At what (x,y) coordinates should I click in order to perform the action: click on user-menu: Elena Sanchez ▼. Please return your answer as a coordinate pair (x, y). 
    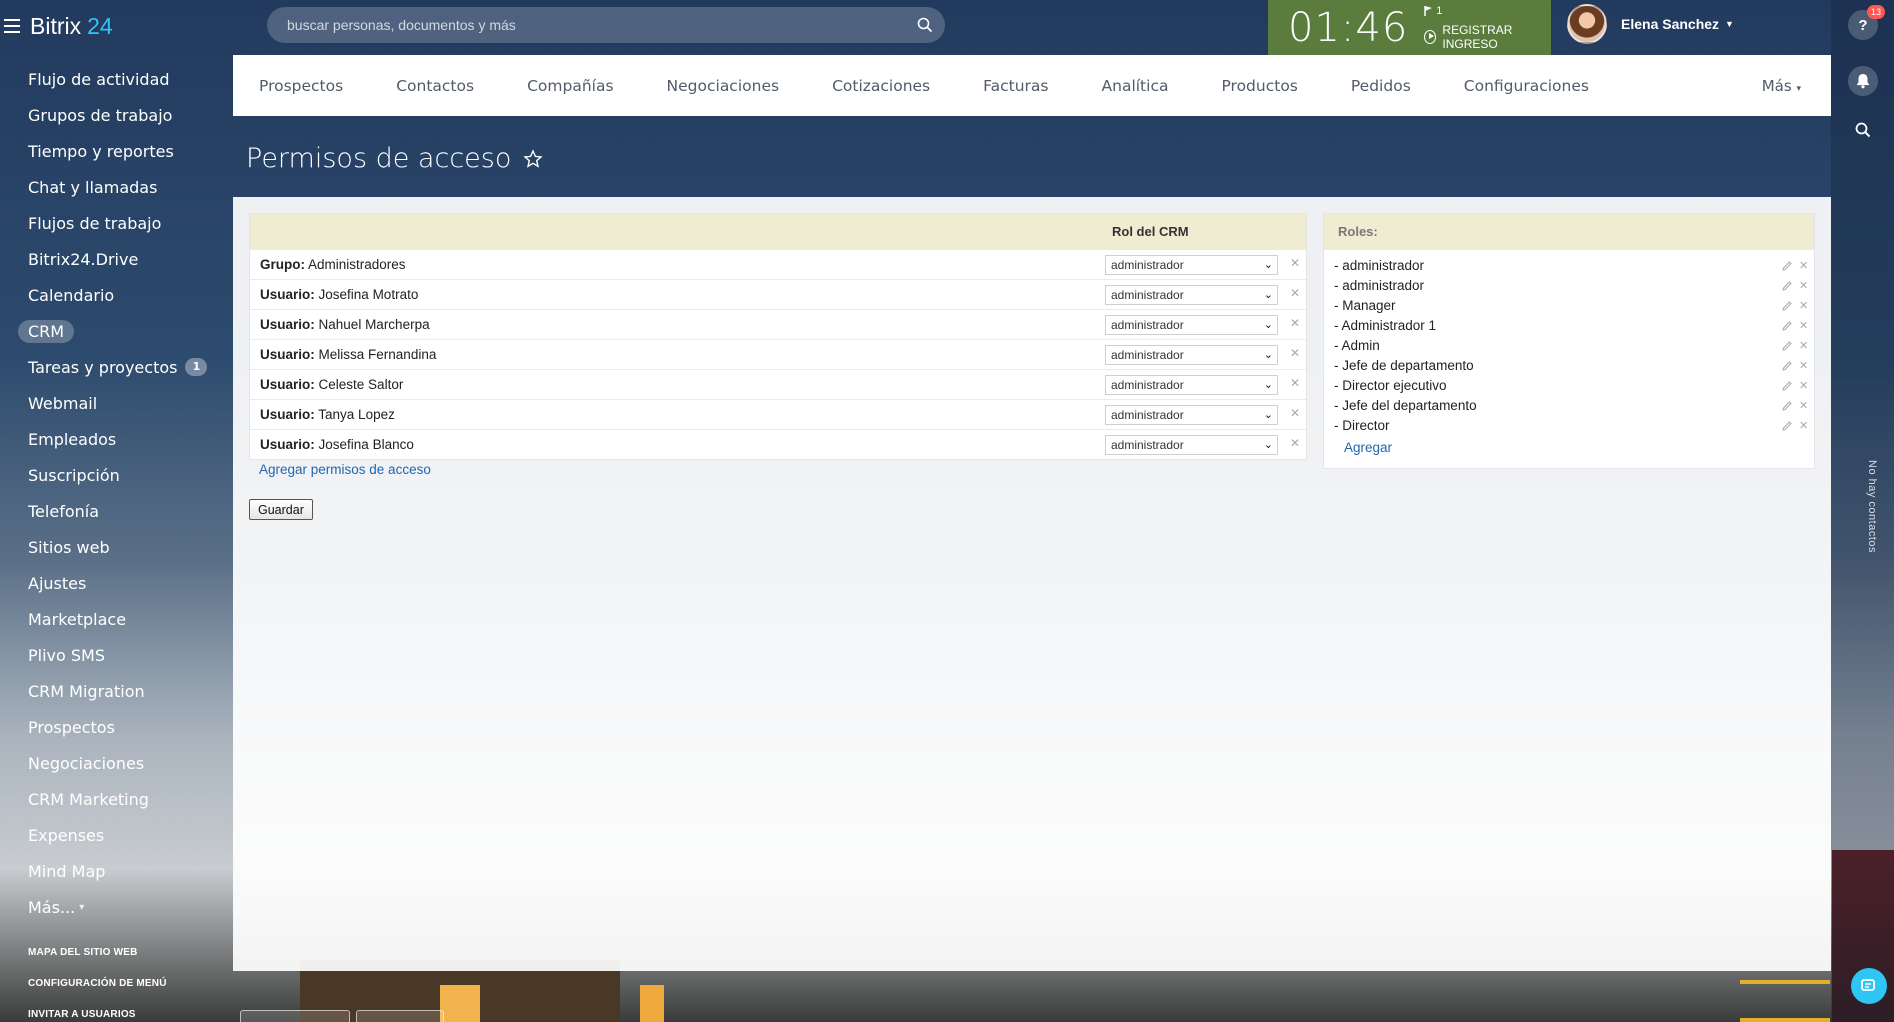
    Looking at the image, I should click on (1650, 24).